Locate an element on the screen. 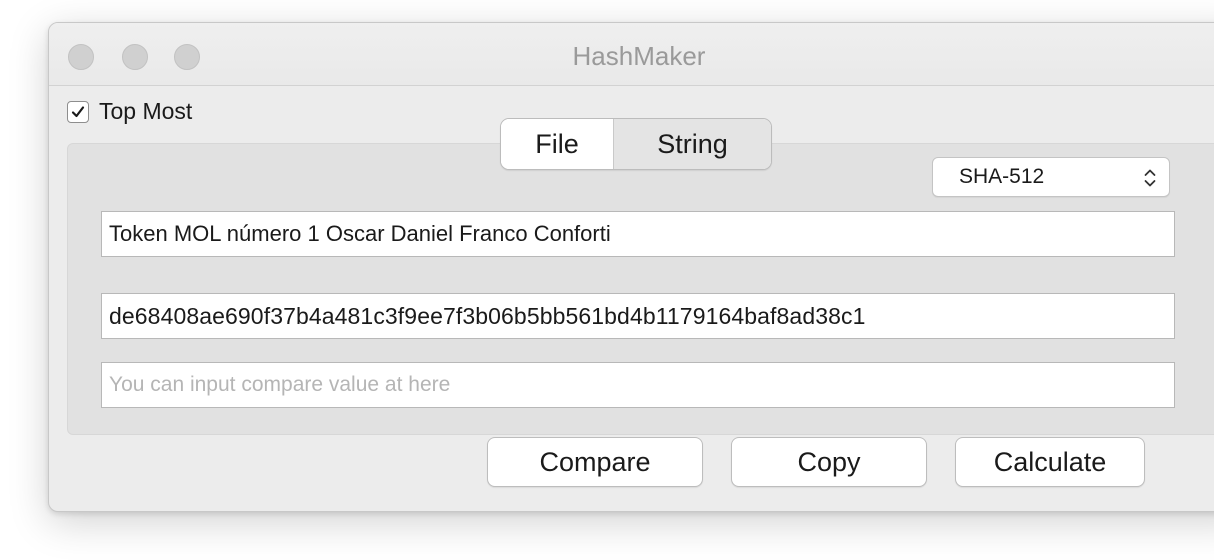 Image resolution: width=1214 pixels, height=560 pixels. top-most-checkbox is located at coordinates (78, 111).